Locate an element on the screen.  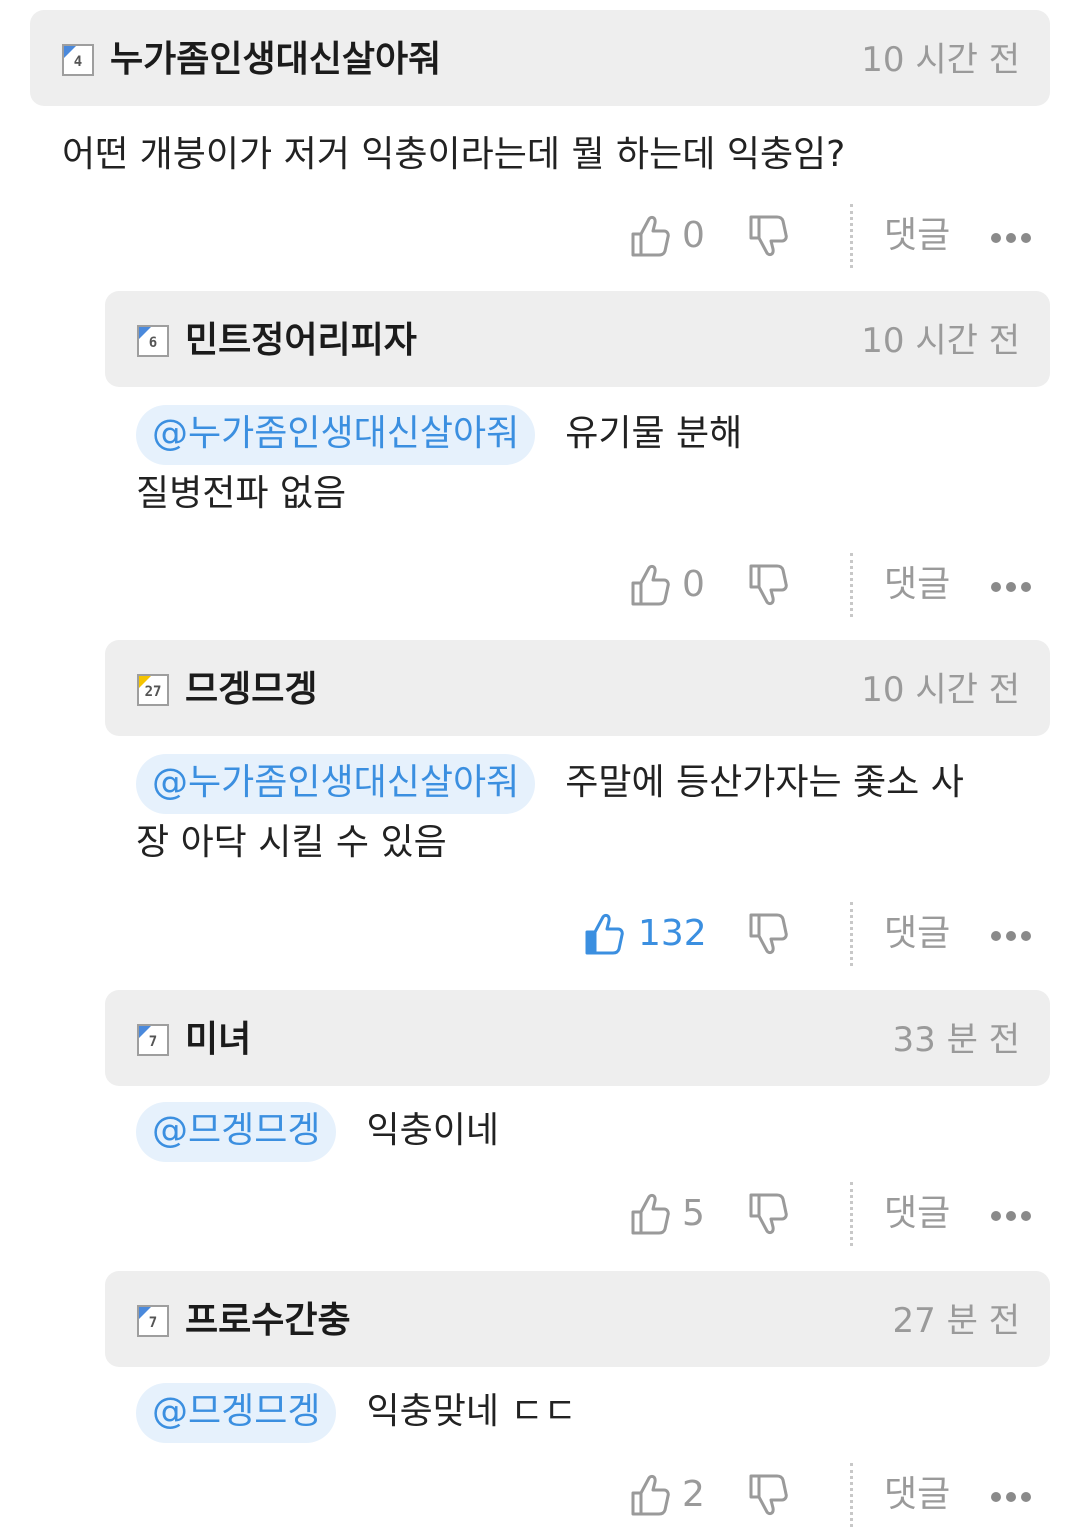
comment-body: 어떤 개붕이가 저거 익충이라는데 뭘 하는데 익충임? is located at coordinates (453, 155).